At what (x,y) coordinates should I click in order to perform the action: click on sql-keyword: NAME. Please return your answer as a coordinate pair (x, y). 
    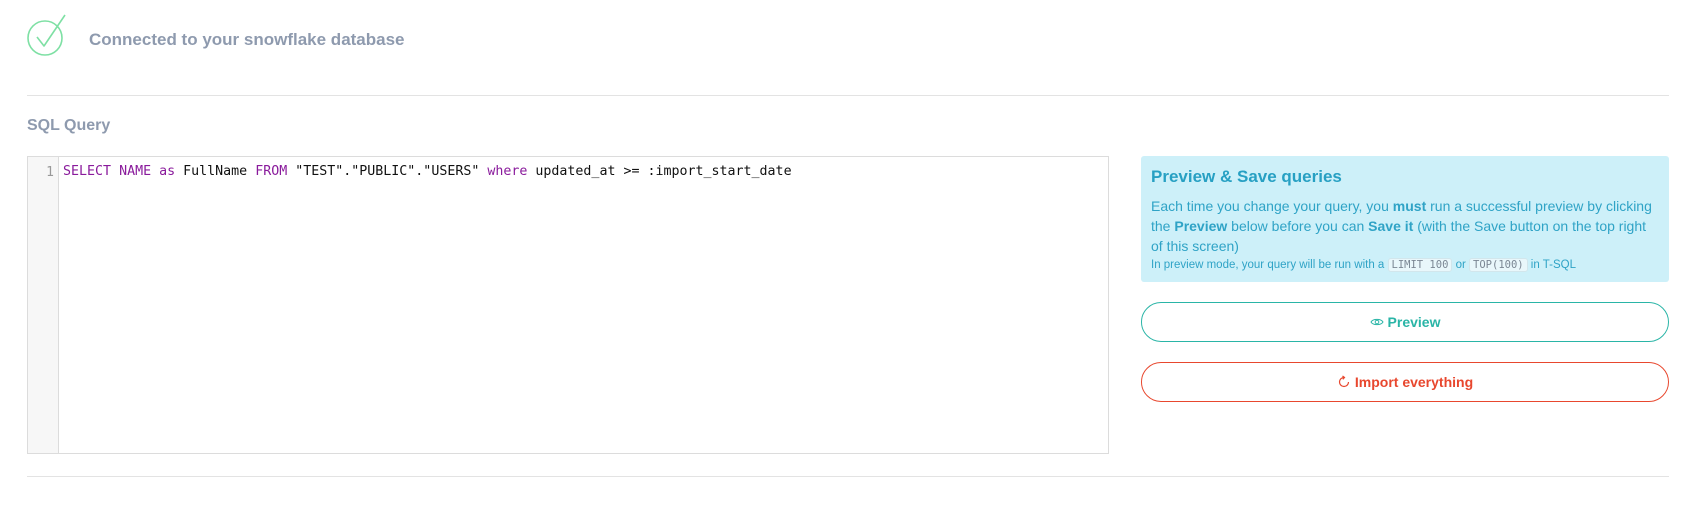
    Looking at the image, I should click on (135, 171).